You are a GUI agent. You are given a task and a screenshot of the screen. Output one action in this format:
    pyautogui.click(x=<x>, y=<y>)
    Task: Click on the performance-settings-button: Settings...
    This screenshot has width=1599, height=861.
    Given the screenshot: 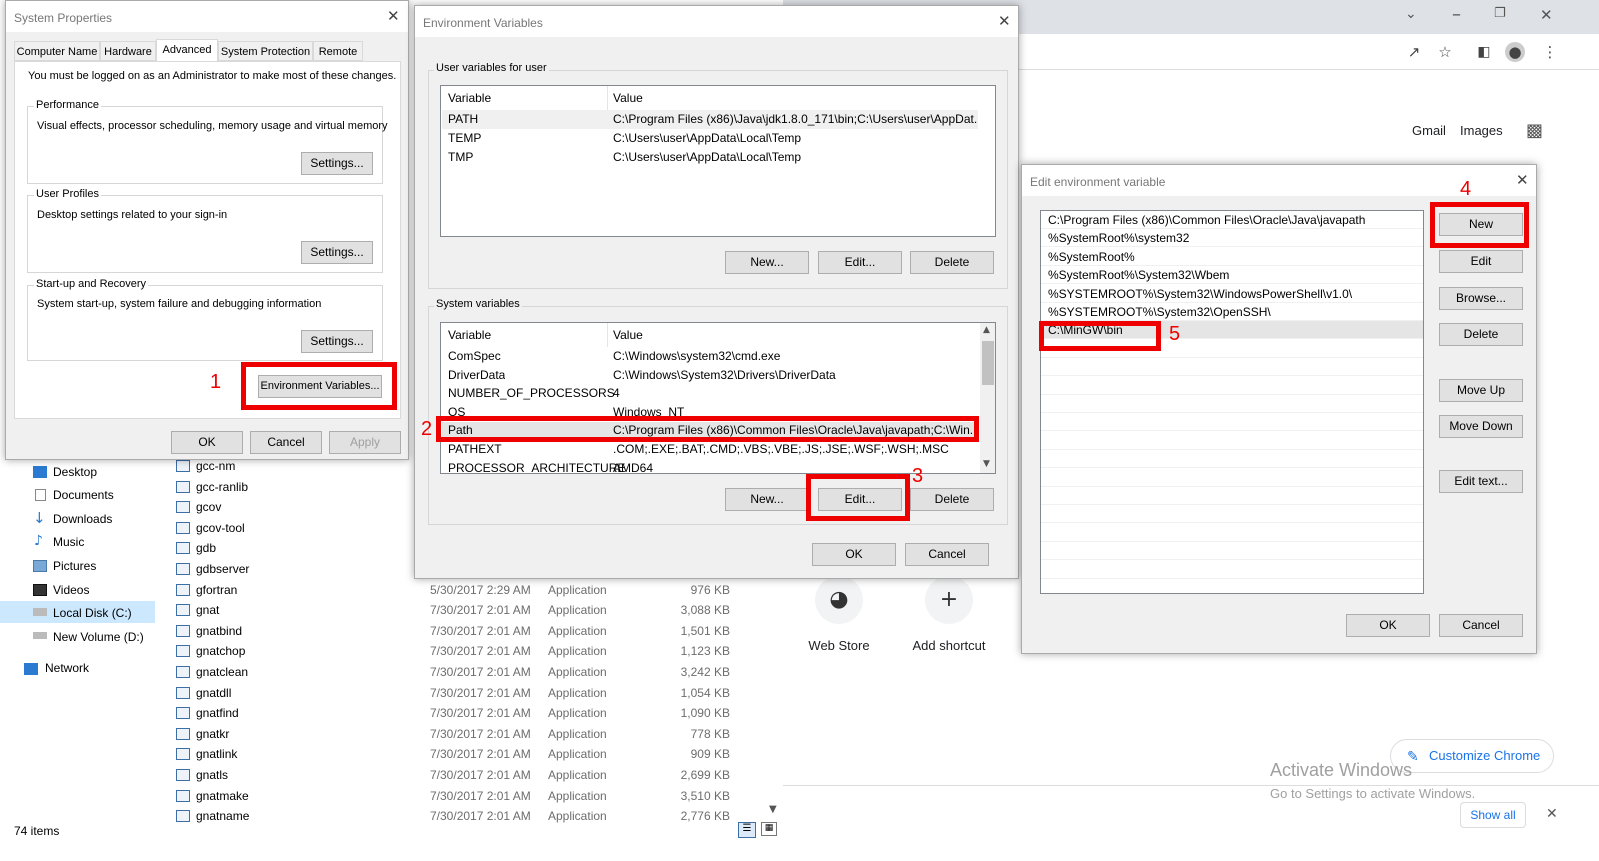 What is the action you would take?
    pyautogui.click(x=337, y=163)
    